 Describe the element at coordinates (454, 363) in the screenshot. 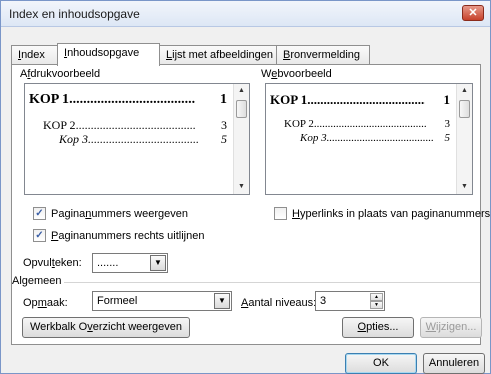

I see `cancel-button: Annuleren` at that location.